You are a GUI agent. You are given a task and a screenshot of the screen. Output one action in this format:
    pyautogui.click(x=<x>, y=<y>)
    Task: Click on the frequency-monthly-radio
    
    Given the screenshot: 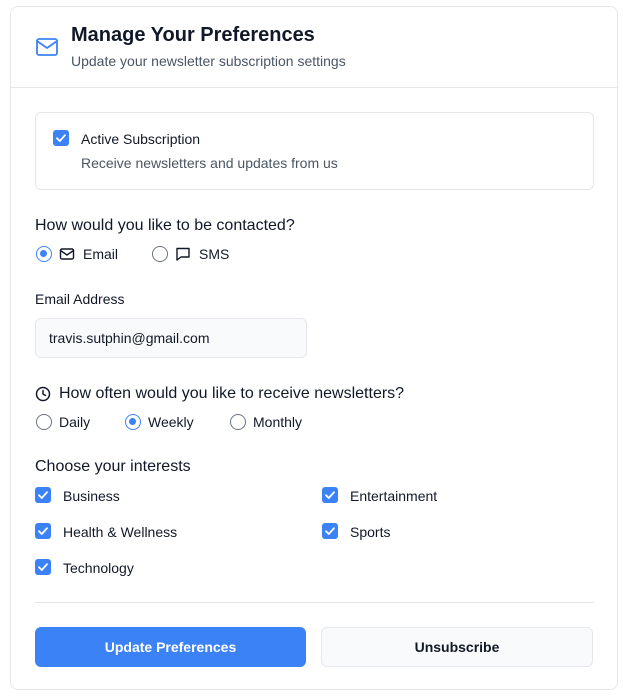 What is the action you would take?
    pyautogui.click(x=238, y=422)
    